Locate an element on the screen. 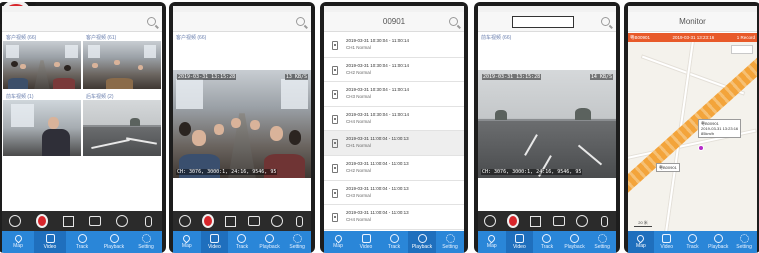 The height and width of the screenshot is (253, 759). list-item: 2019-03-31 10:30:04 - 11:00:14 CH2 Normal is located at coordinates (394, 70).